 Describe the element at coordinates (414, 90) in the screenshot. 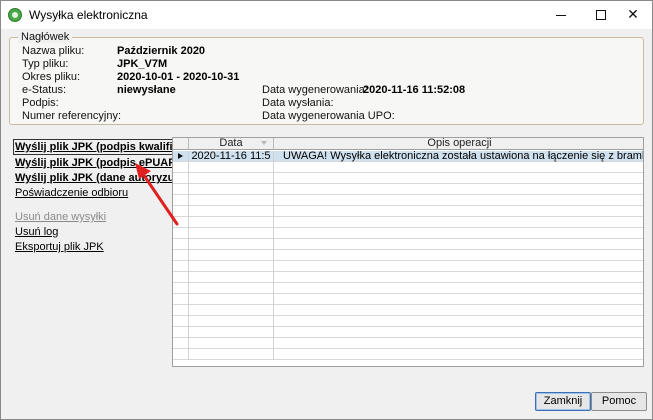

I see `generated-date-value: 2020-11-16 11:52:08` at that location.